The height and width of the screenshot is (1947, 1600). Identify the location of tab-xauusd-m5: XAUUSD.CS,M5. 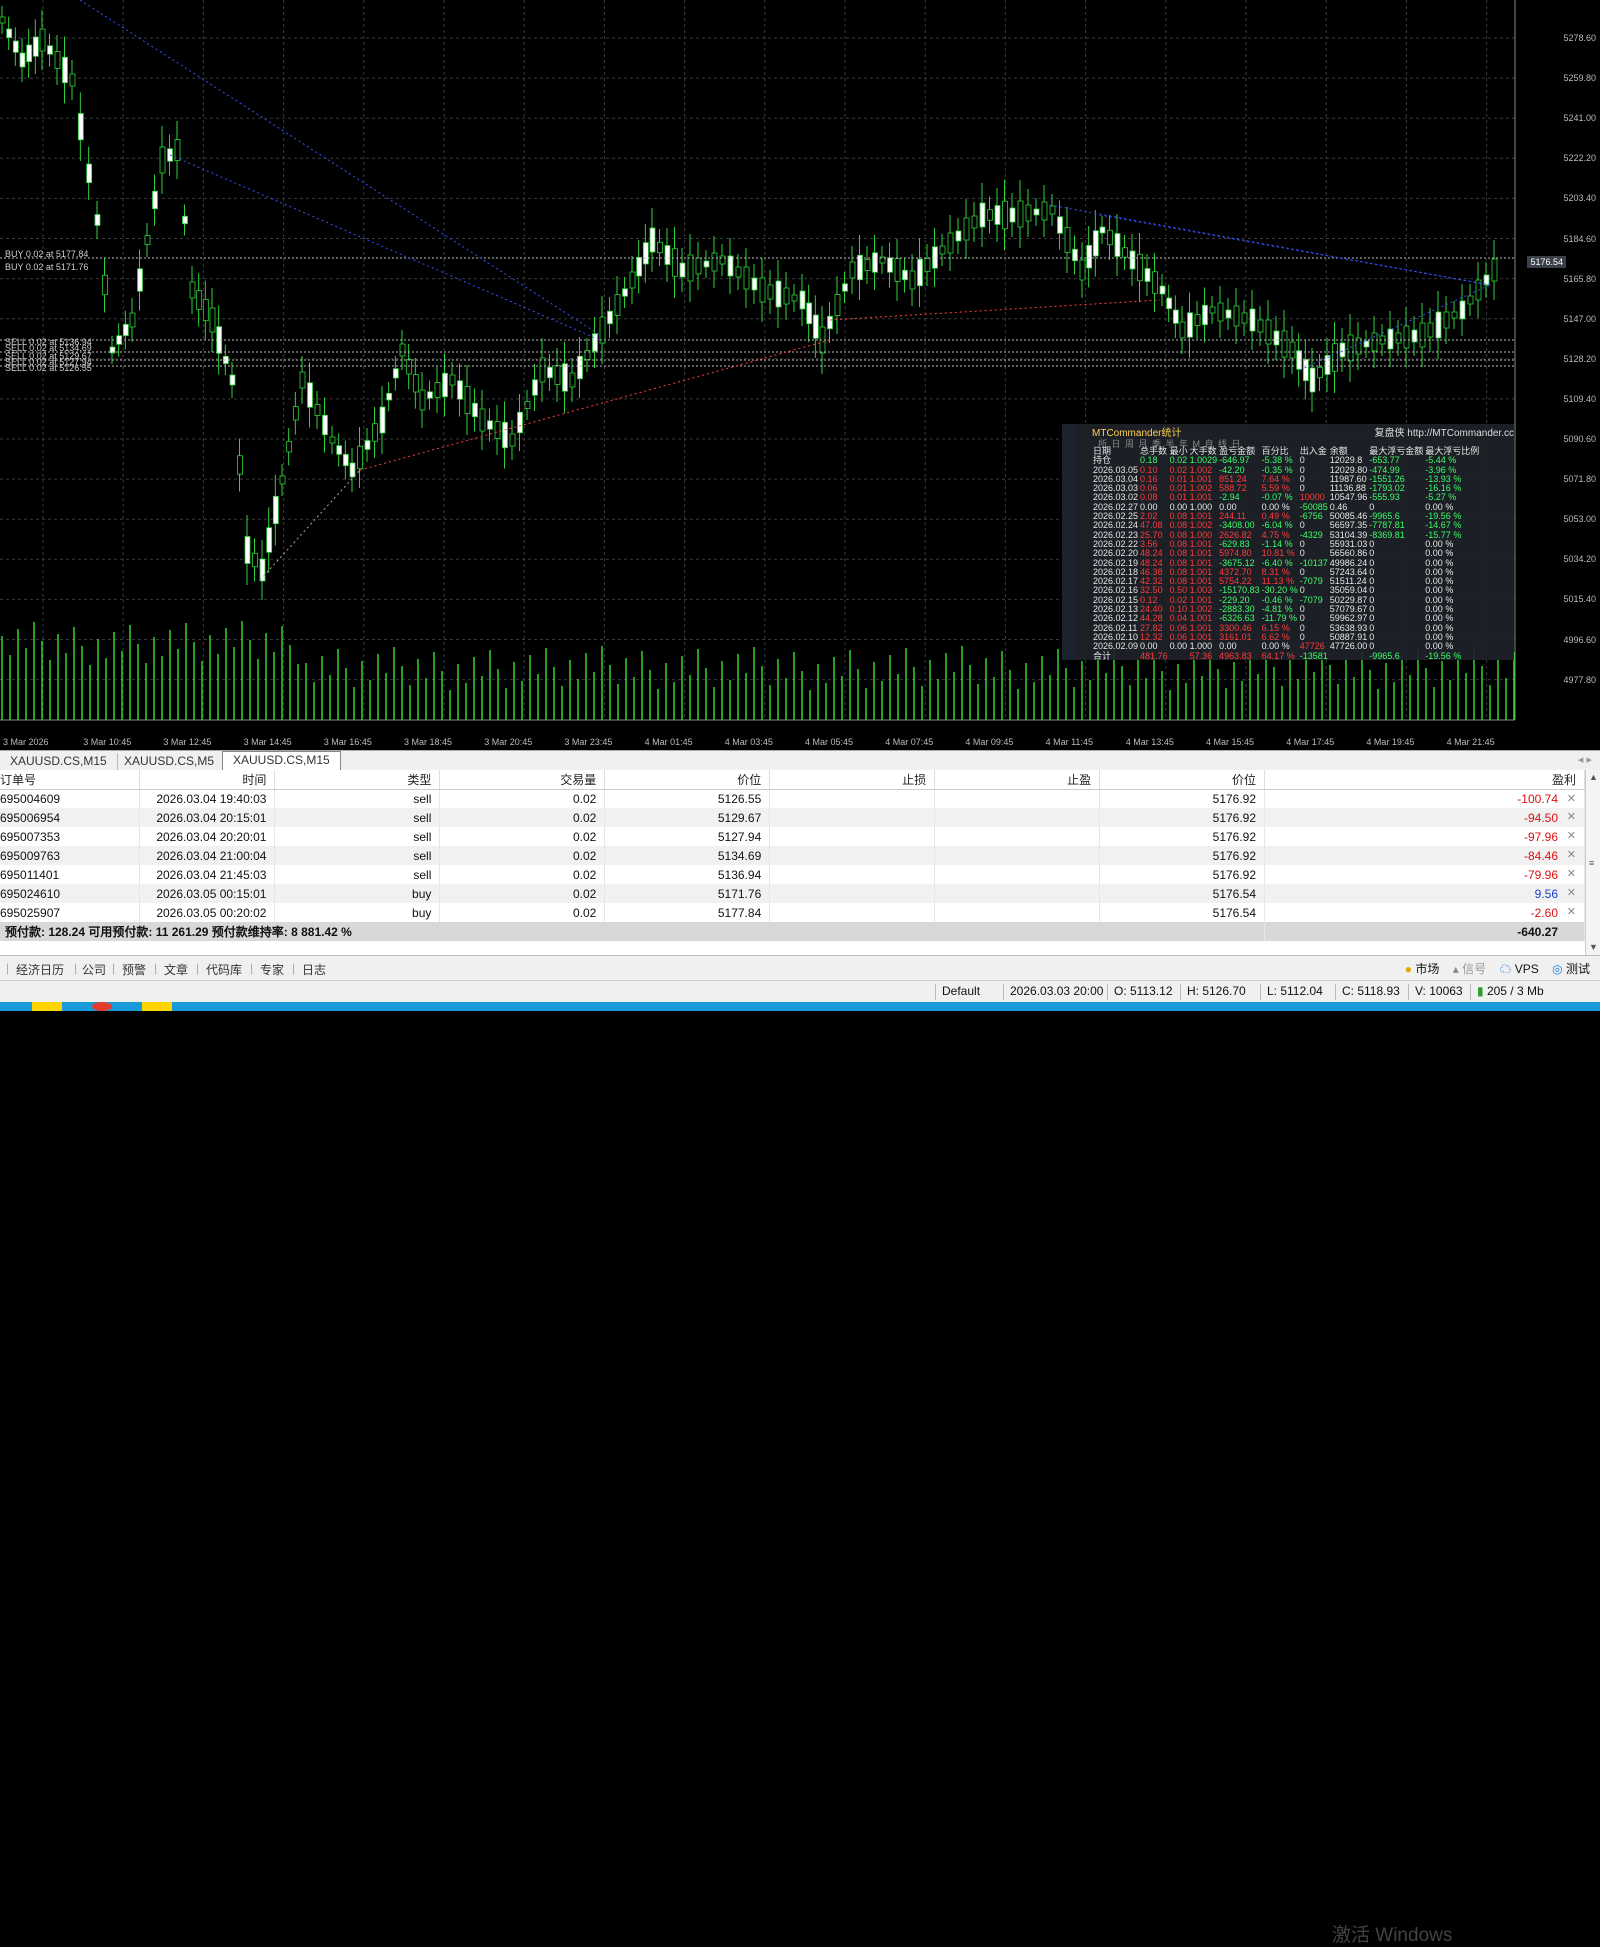
(170, 761).